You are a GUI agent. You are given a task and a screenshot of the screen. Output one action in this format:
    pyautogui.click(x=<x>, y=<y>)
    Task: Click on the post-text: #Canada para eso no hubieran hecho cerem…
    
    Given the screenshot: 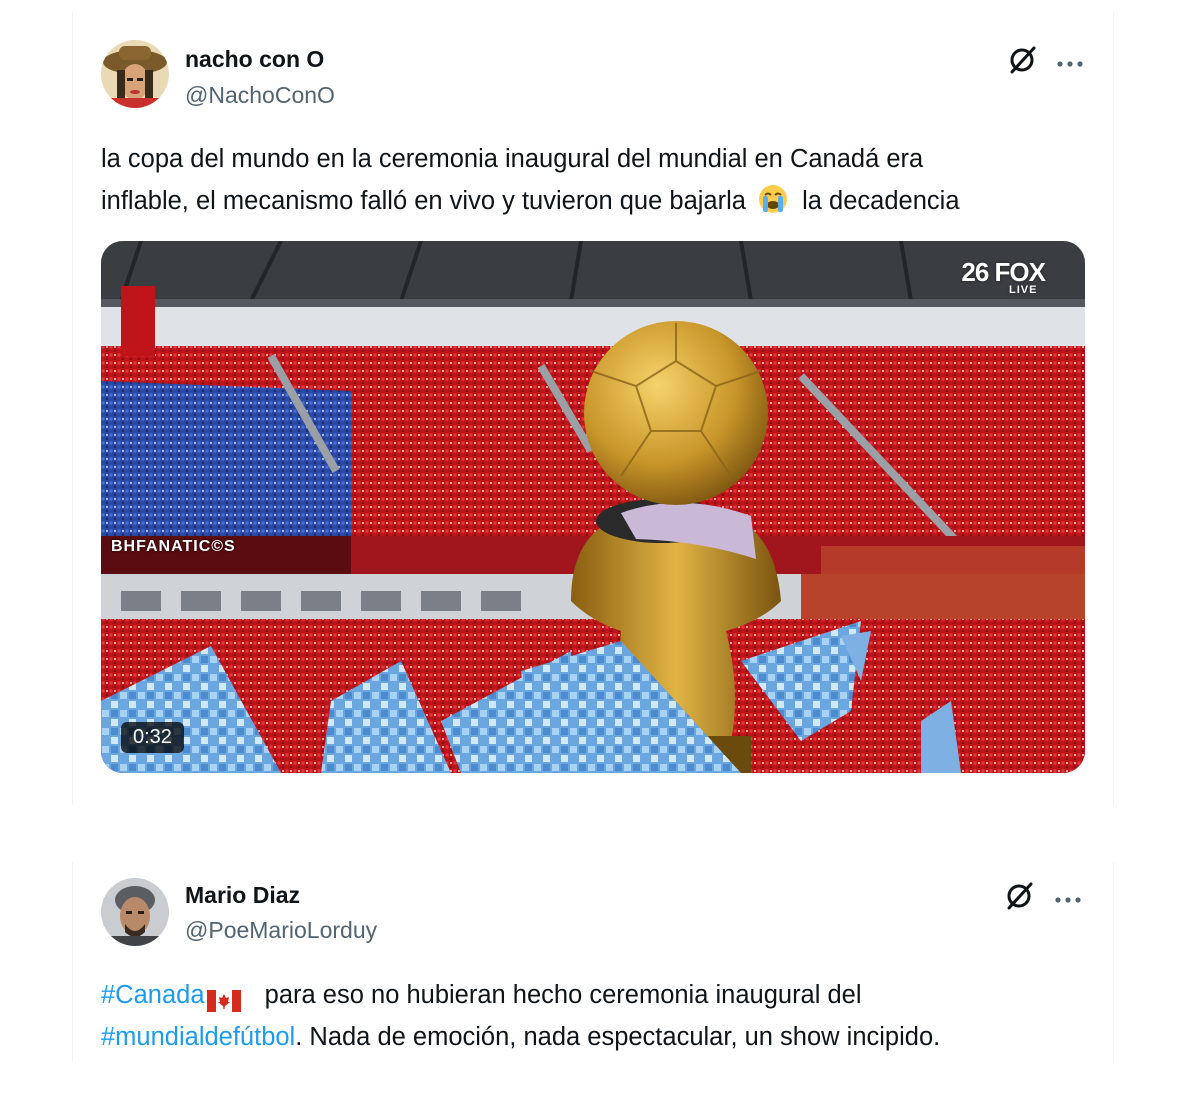 What is the action you would take?
    pyautogui.click(x=601, y=1016)
    